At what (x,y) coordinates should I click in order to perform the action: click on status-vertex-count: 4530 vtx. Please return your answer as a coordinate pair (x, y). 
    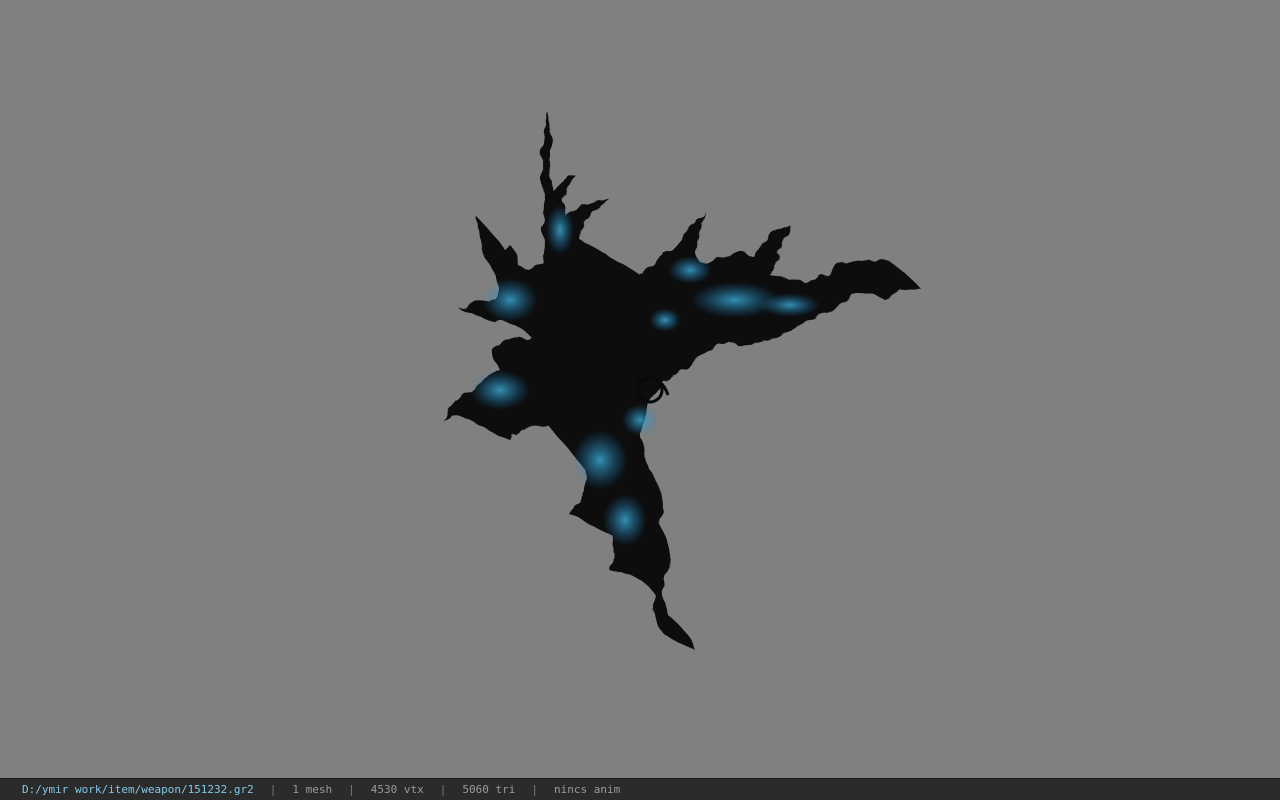
    Looking at the image, I should click on (397, 789).